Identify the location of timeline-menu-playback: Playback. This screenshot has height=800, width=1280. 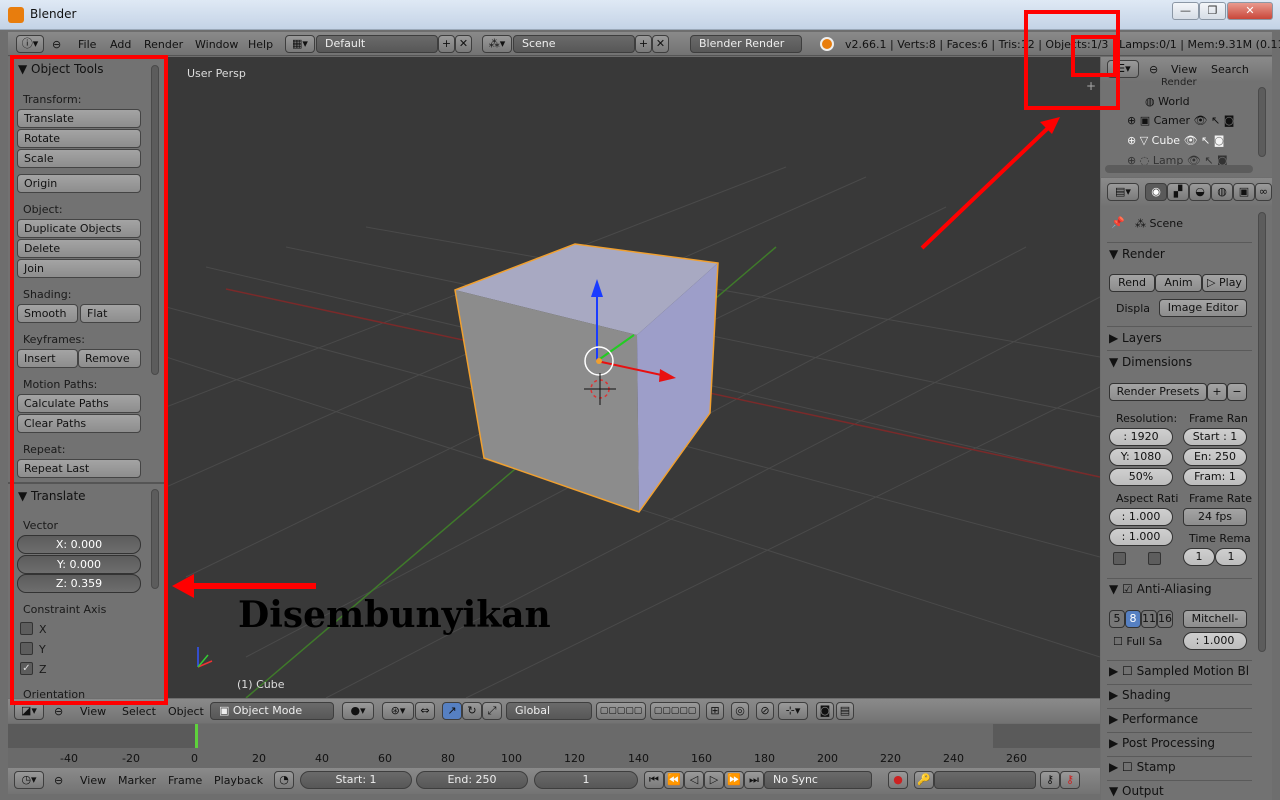
(238, 780).